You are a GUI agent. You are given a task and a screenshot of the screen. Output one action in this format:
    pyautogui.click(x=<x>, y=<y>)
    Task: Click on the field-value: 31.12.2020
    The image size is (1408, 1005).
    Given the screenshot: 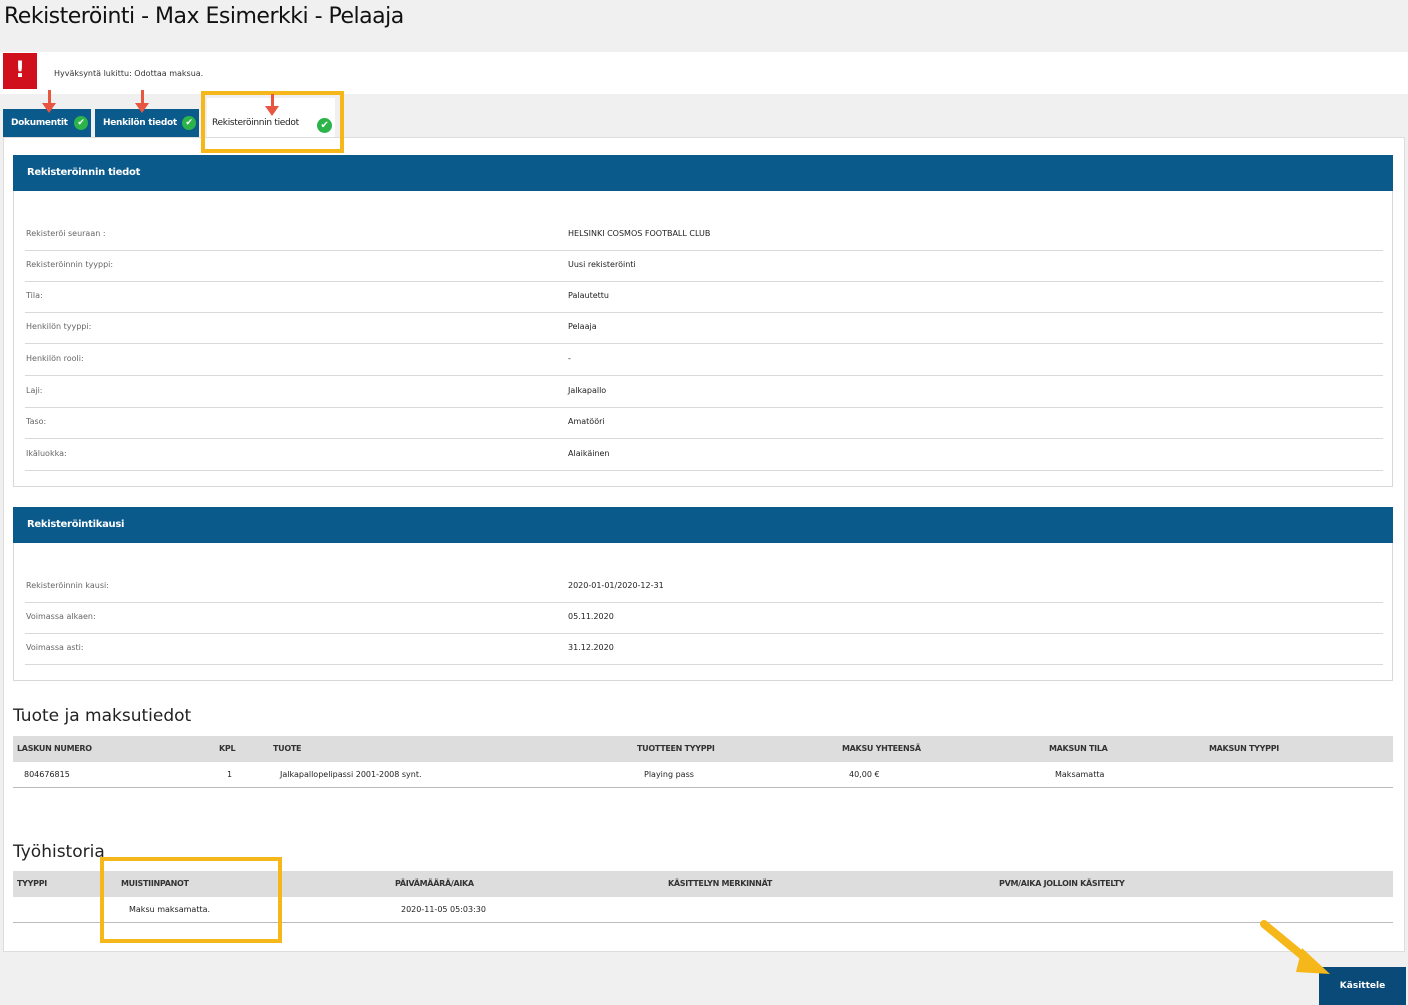 What is the action you would take?
    pyautogui.click(x=591, y=647)
    